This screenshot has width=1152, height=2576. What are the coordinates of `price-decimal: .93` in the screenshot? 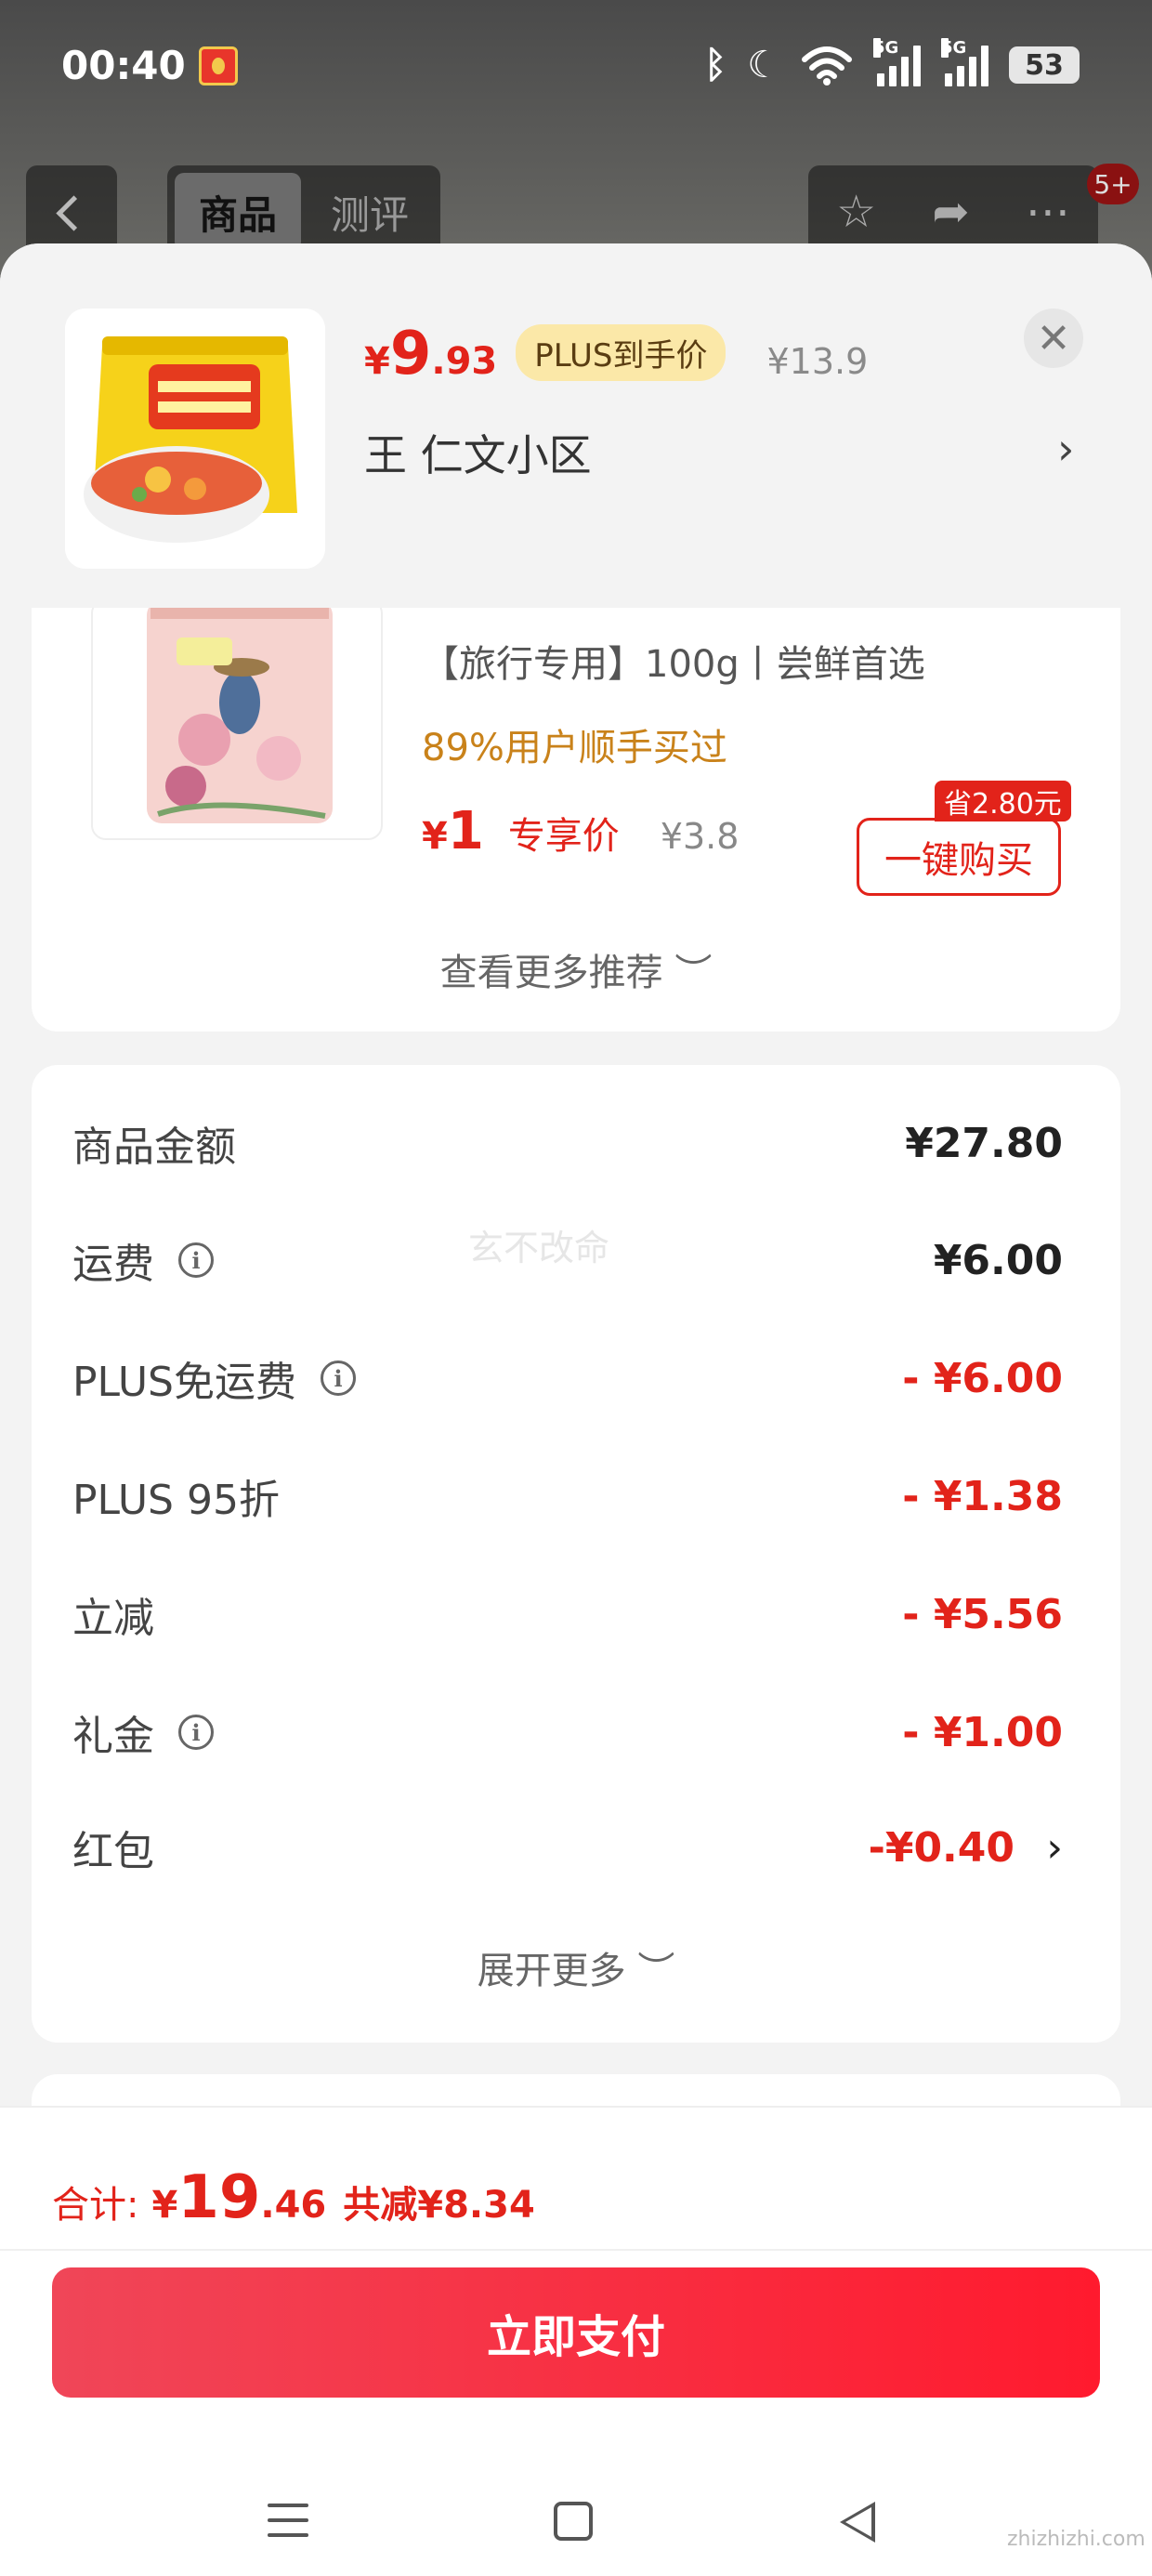 It's located at (464, 361).